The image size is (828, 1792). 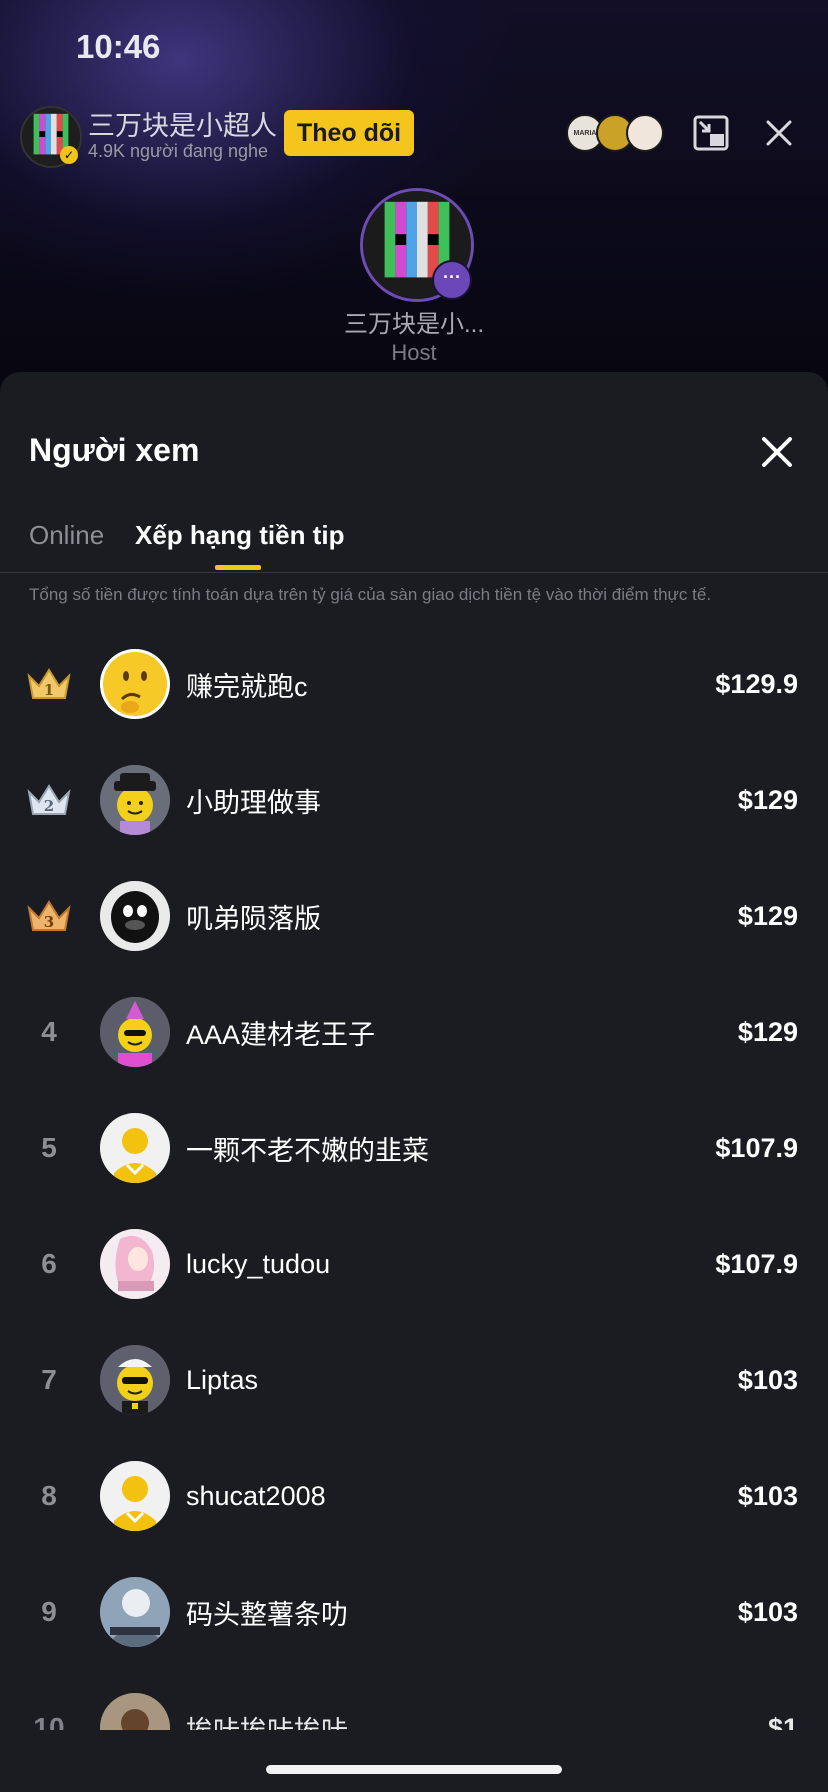 What do you see at coordinates (114, 450) in the screenshot?
I see `sheet-title: Người xem` at bounding box center [114, 450].